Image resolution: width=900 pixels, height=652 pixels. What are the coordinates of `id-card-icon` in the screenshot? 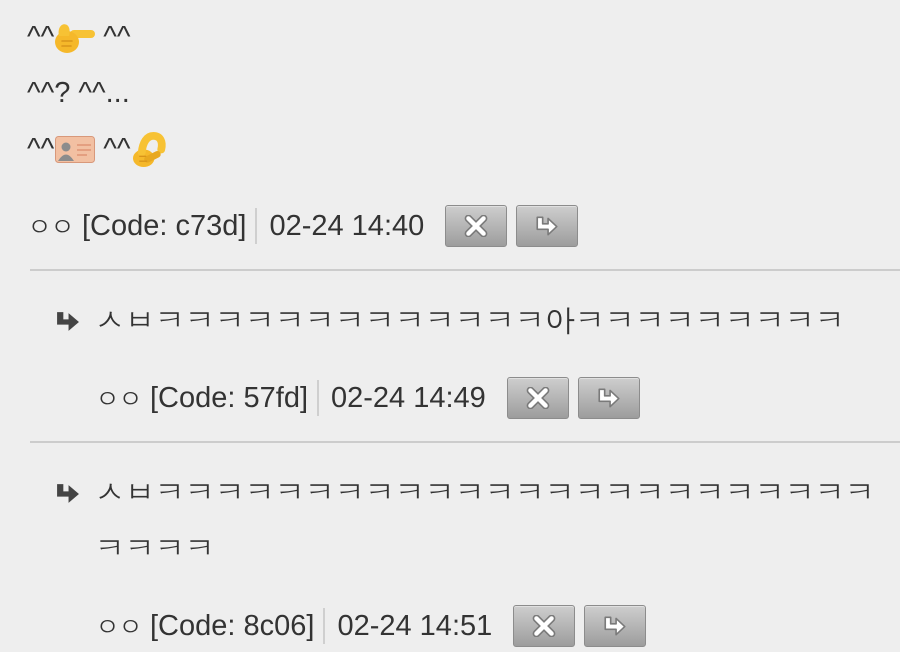 It's located at (75, 149).